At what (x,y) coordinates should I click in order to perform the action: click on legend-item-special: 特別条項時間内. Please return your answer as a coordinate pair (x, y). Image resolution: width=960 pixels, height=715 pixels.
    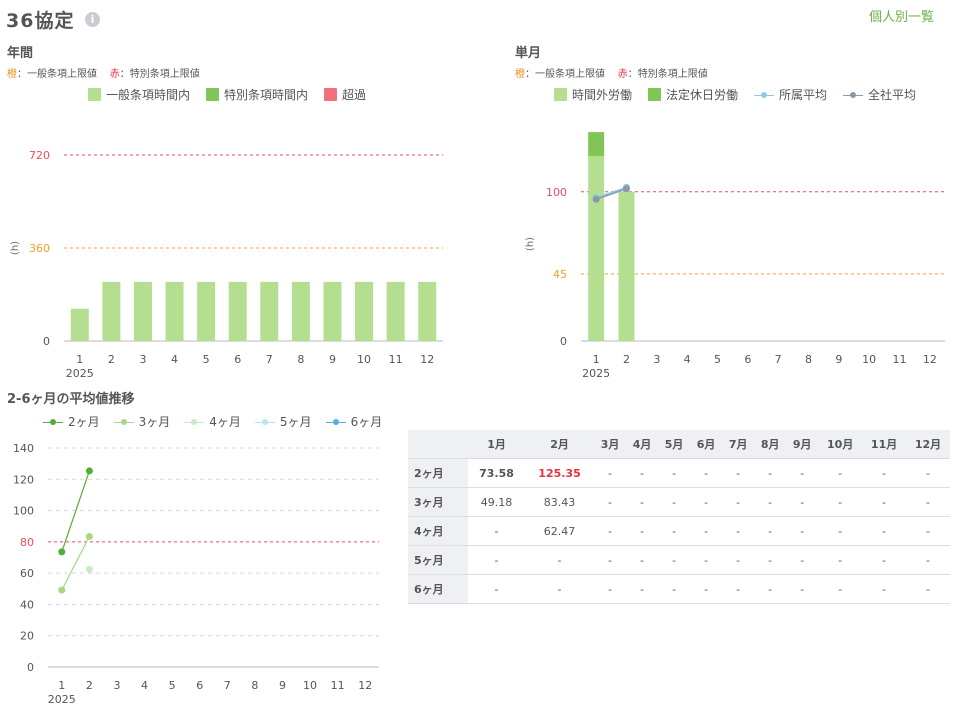
    Looking at the image, I should click on (257, 94).